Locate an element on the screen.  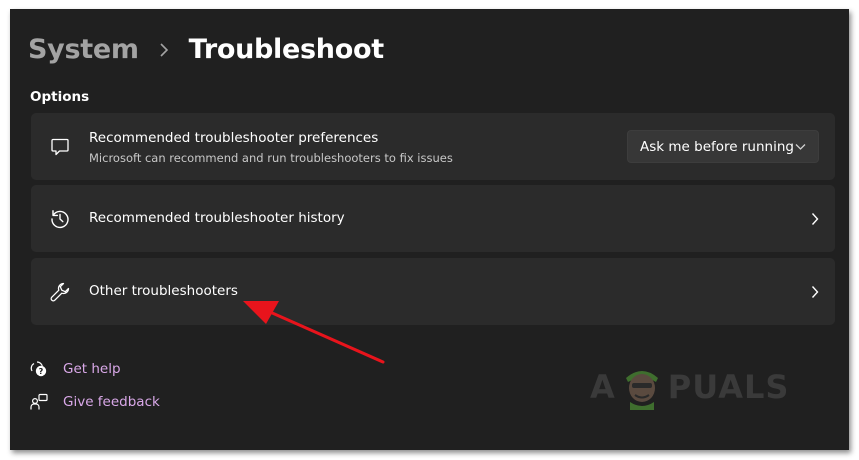
page-title: Troubleshoot is located at coordinates (286, 49).